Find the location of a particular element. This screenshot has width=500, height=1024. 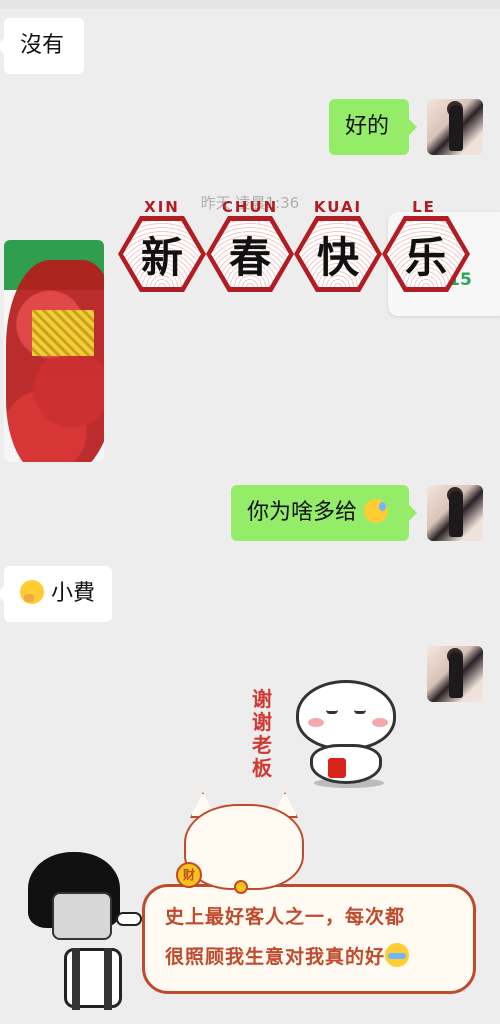

top-divider is located at coordinates (250, 4).